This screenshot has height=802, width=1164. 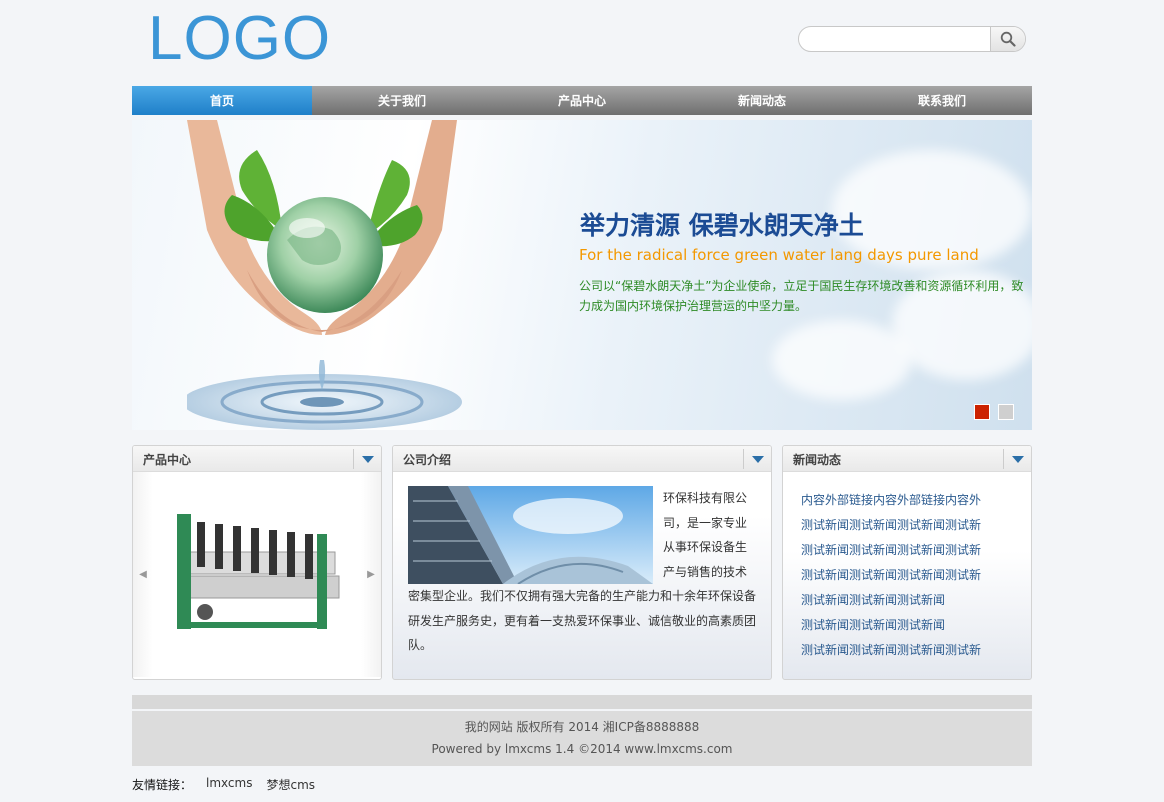 What do you see at coordinates (257, 569) in the screenshot?
I see `product-image` at bounding box center [257, 569].